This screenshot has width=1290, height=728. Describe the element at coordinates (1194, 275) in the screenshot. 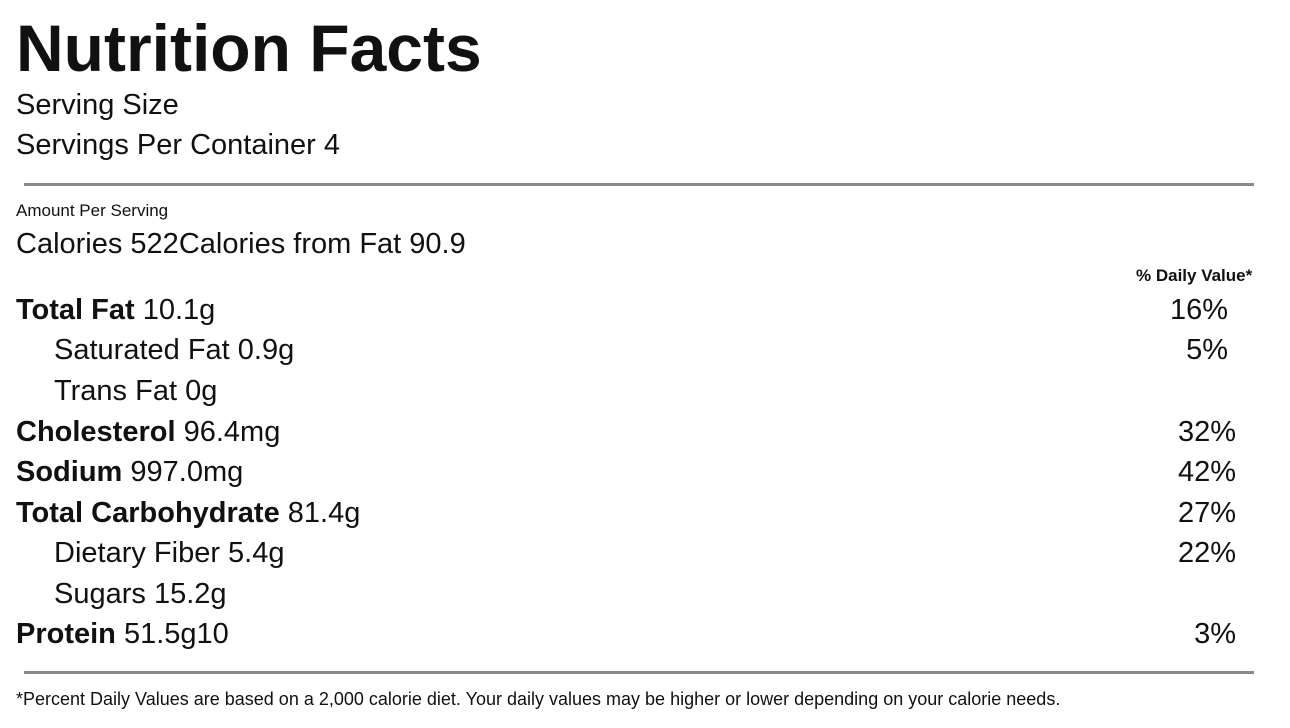

I see `daily-value-header: % Daily Value*` at that location.